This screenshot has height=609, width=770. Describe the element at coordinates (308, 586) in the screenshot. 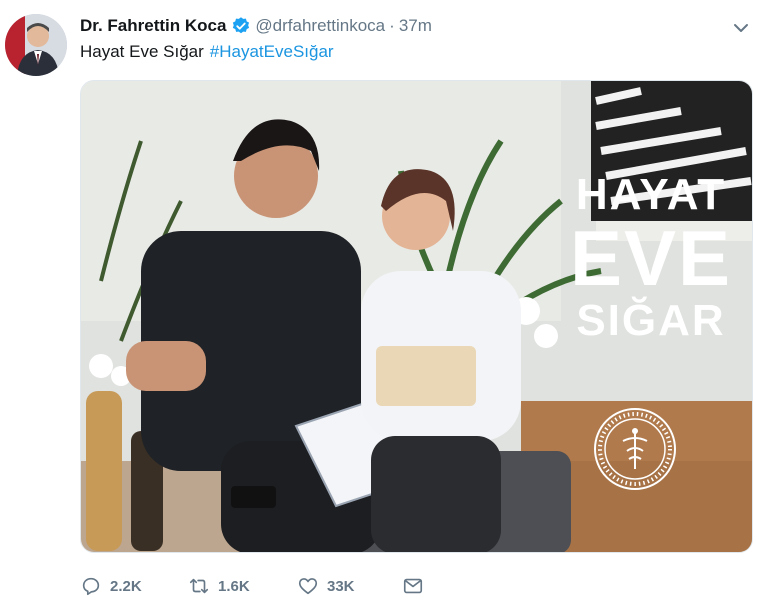

I see `like-icon` at that location.